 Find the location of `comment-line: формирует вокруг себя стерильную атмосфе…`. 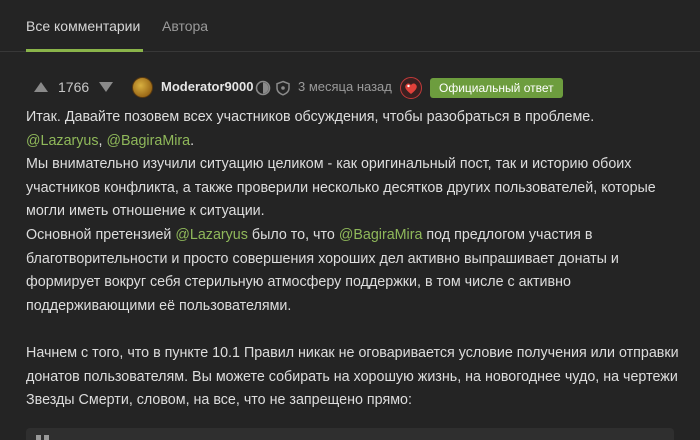

comment-line: формирует вокруг себя стерильную атмосфе… is located at coordinates (298, 282).